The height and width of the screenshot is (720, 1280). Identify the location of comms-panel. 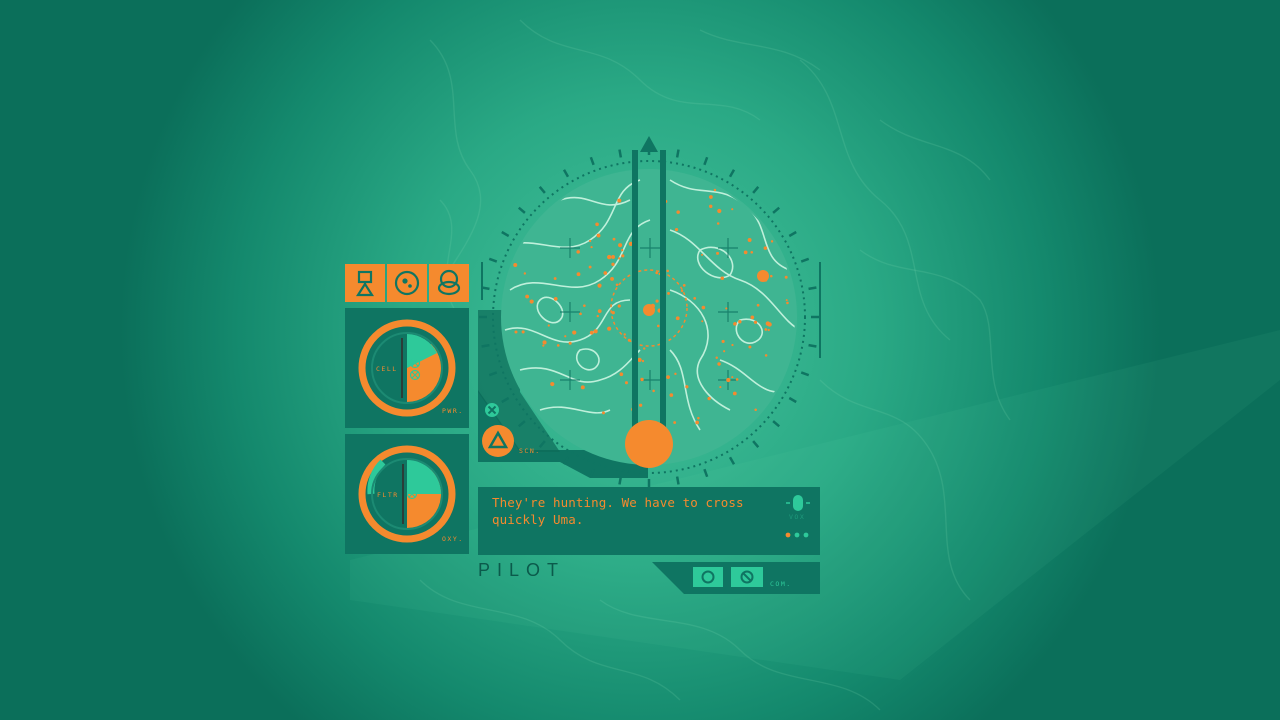
(736, 578).